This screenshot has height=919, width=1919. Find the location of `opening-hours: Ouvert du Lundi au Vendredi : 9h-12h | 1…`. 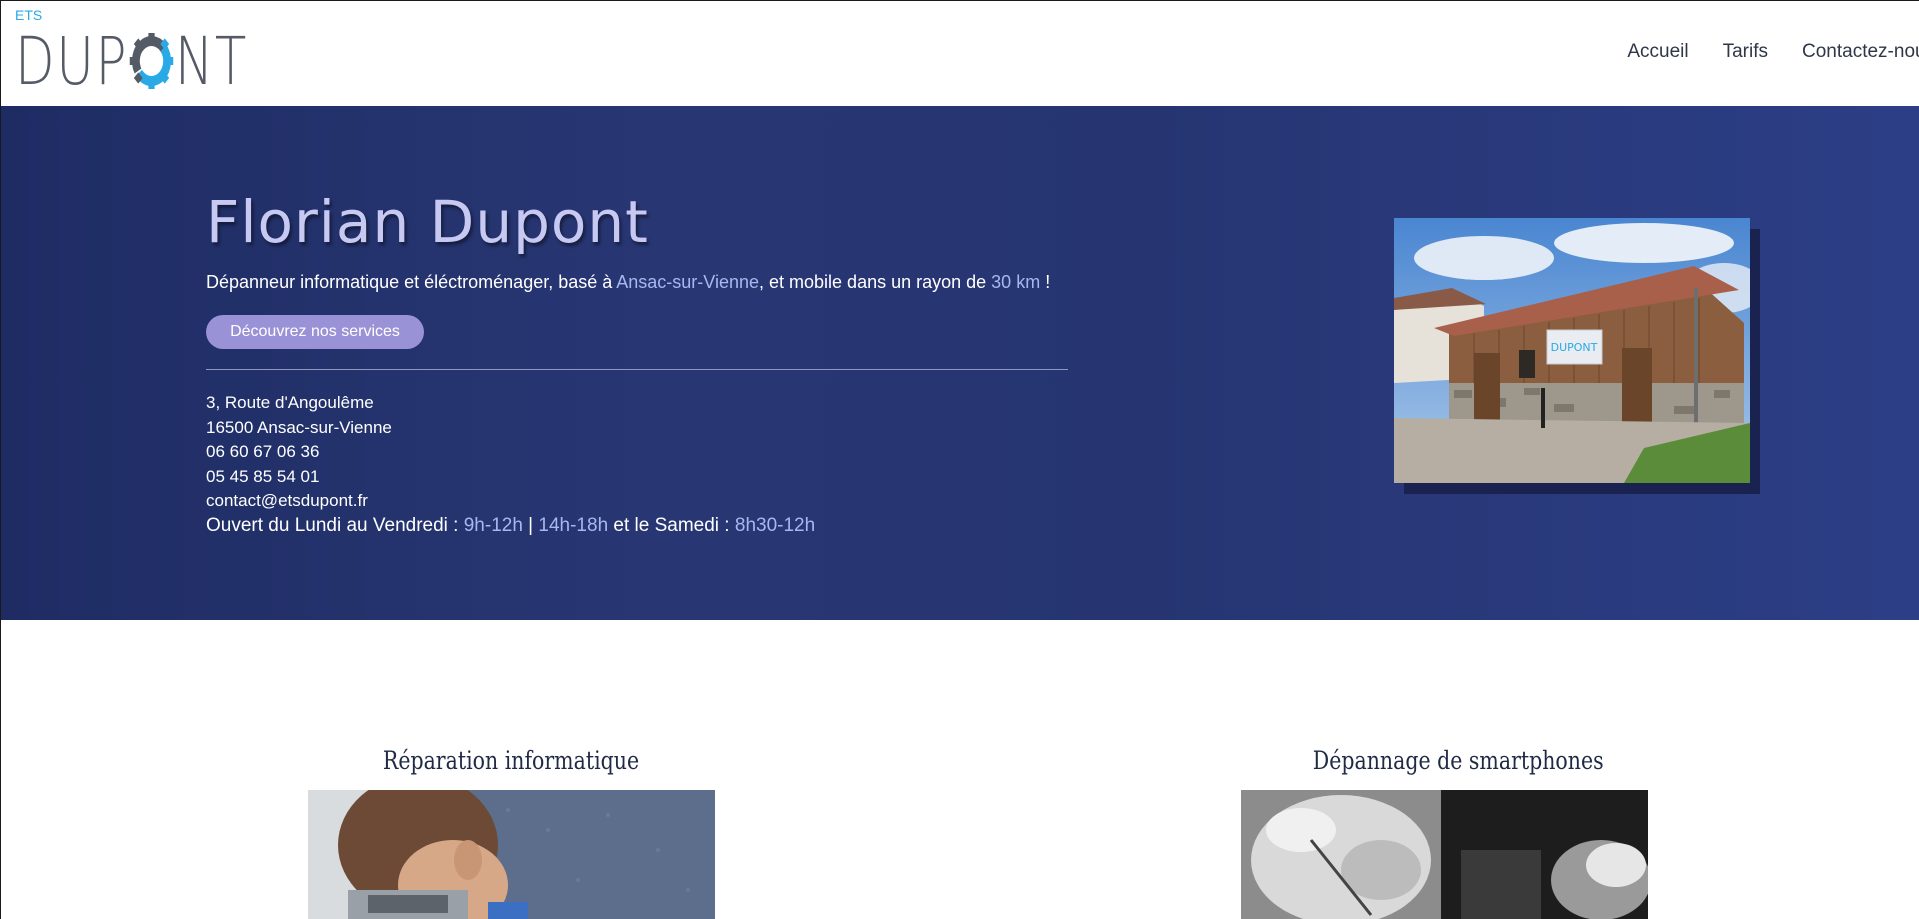

opening-hours: Ouvert du Lundi au Vendredi : 9h-12h | 1… is located at coordinates (510, 526).